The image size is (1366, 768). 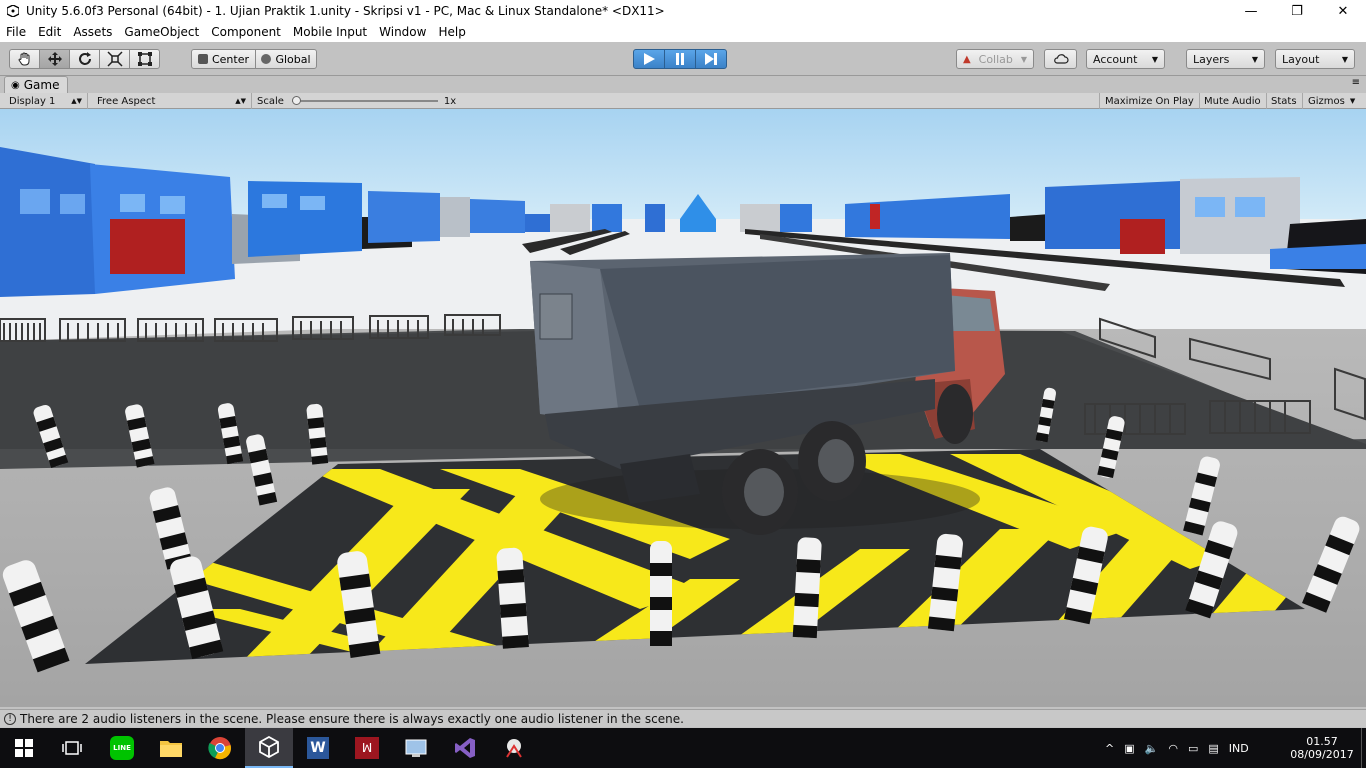 I want to click on step-icon, so click(x=711, y=59).